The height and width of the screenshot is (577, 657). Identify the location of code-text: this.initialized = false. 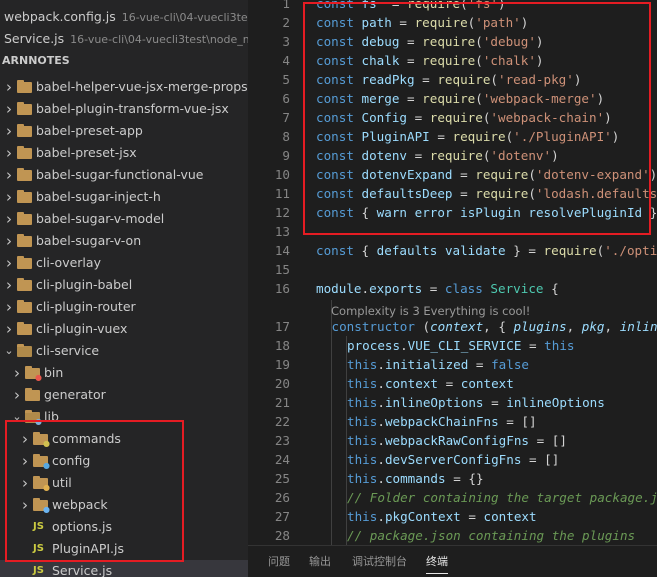
(438, 364).